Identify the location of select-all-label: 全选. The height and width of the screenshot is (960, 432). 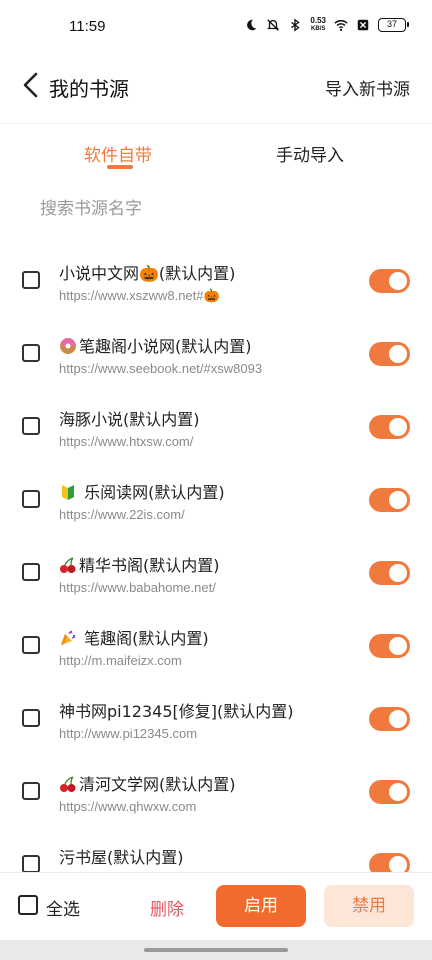
(63, 907).